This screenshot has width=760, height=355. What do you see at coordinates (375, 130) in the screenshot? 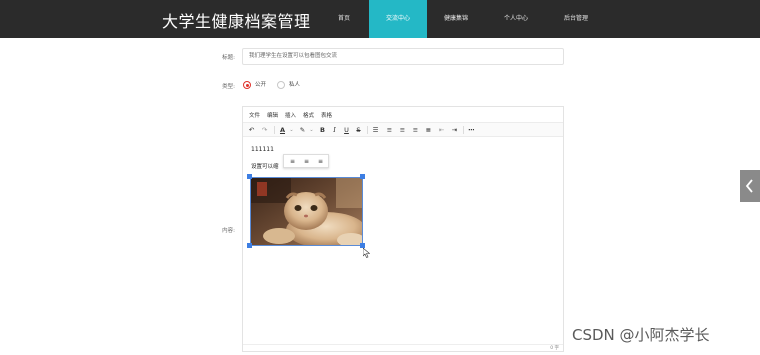
I see `list-icon: ☰` at bounding box center [375, 130].